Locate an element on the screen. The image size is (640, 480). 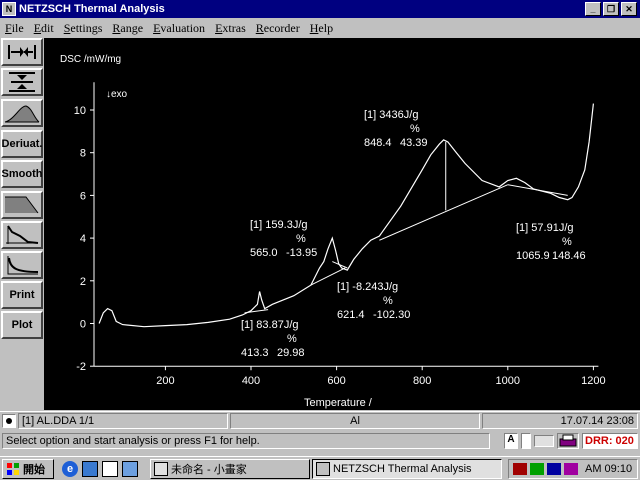
window-title: NETZSCH Thermal Analysis is located at coordinates (92, 9).